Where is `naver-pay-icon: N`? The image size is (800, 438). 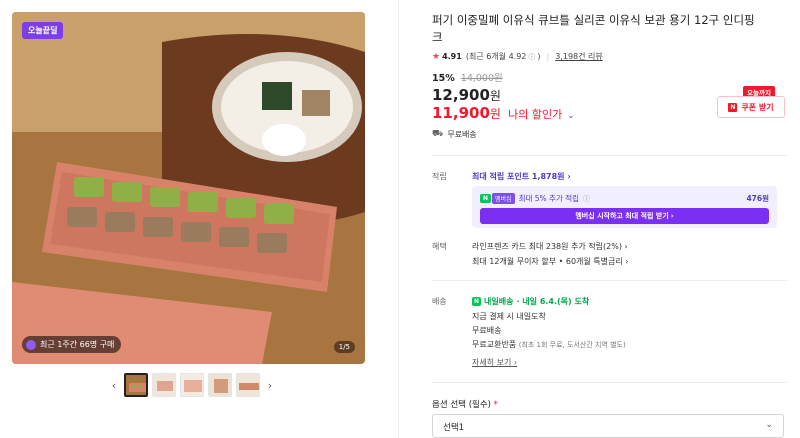
naver-pay-icon: N is located at coordinates (486, 198).